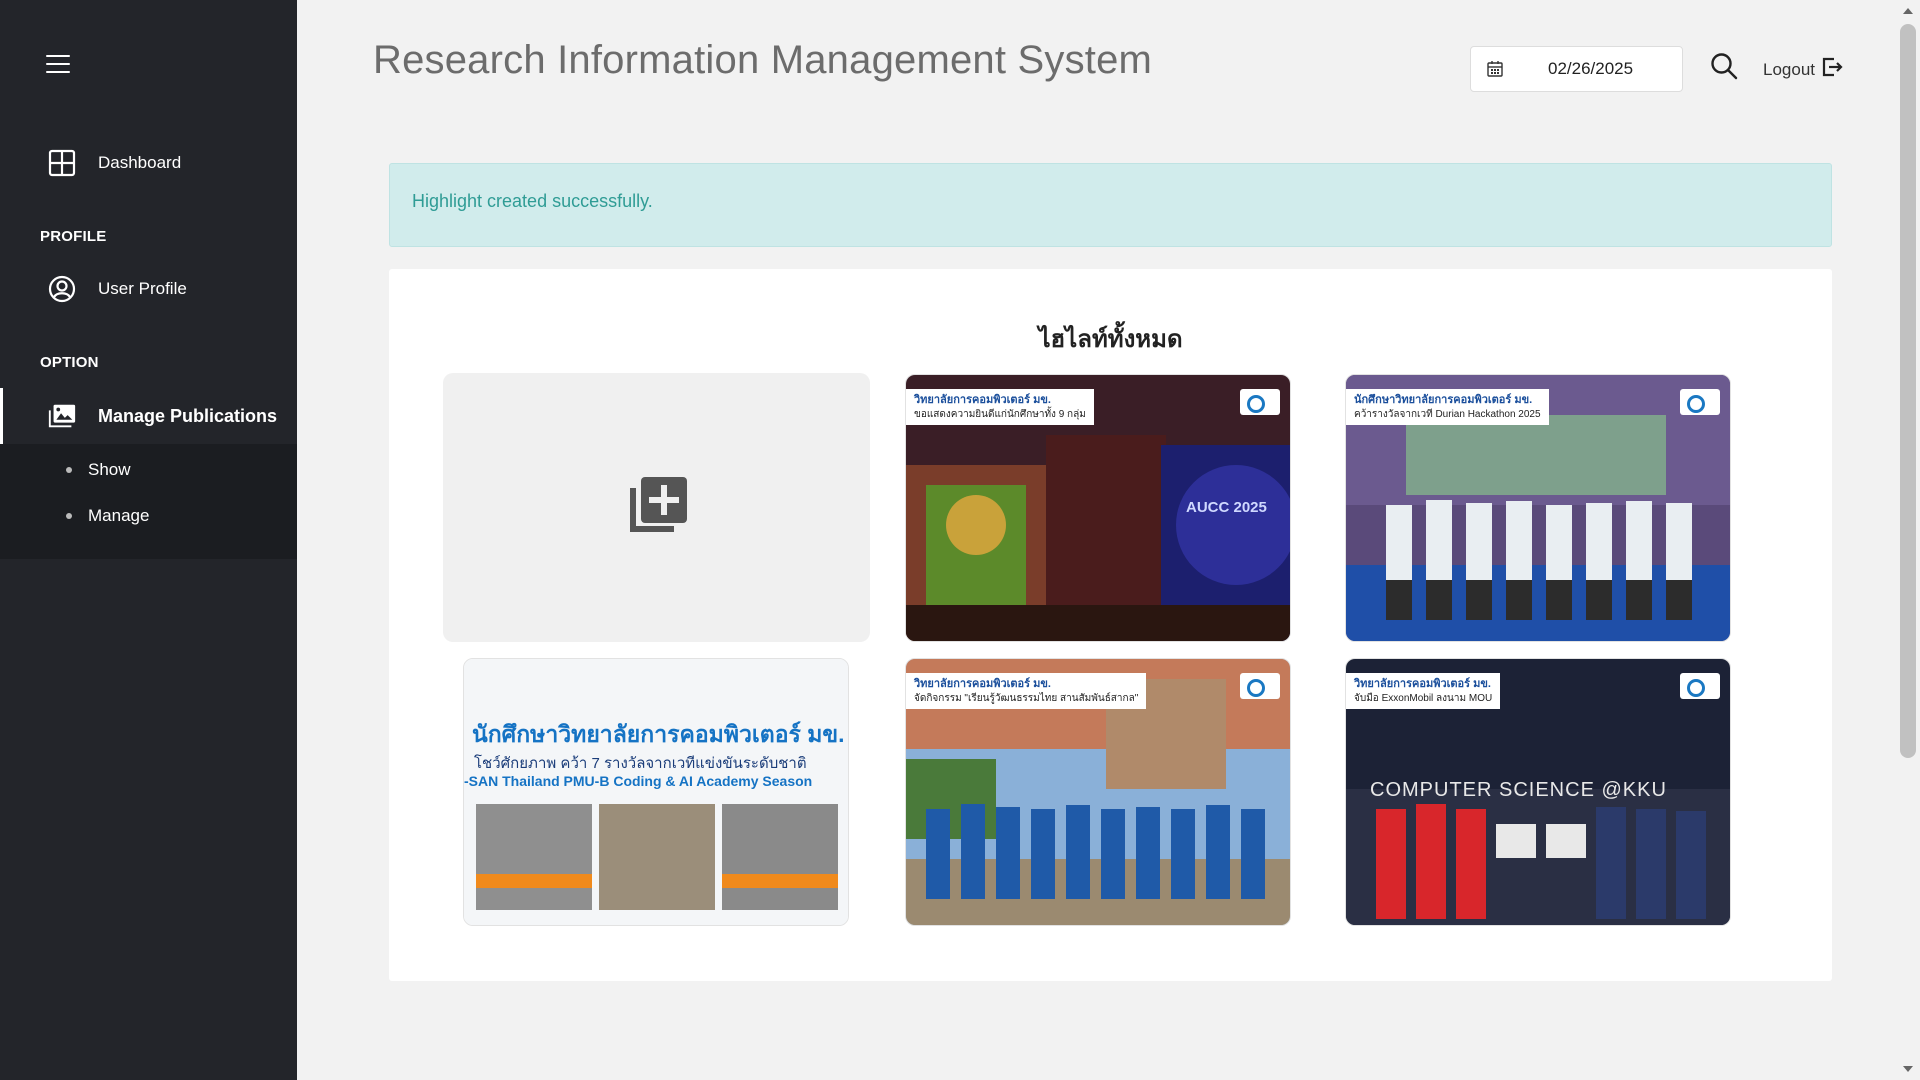  Describe the element at coordinates (188, 415) in the screenshot. I see `sidebar-item-label: Manage Publications` at that location.